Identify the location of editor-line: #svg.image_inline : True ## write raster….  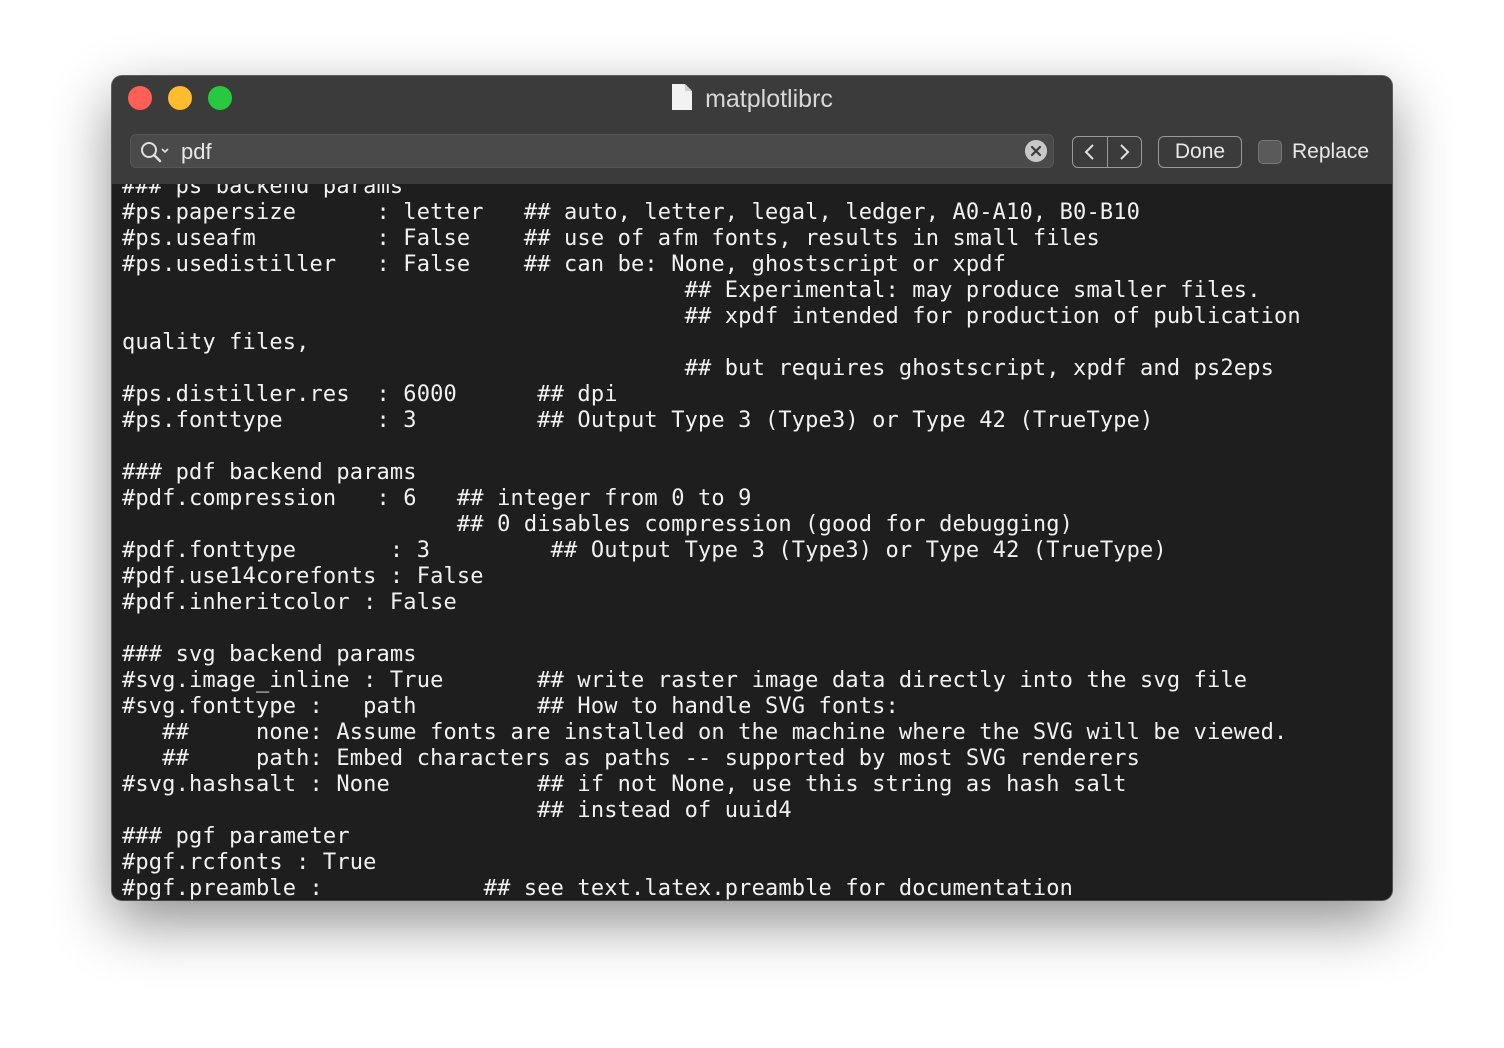
(711, 681).